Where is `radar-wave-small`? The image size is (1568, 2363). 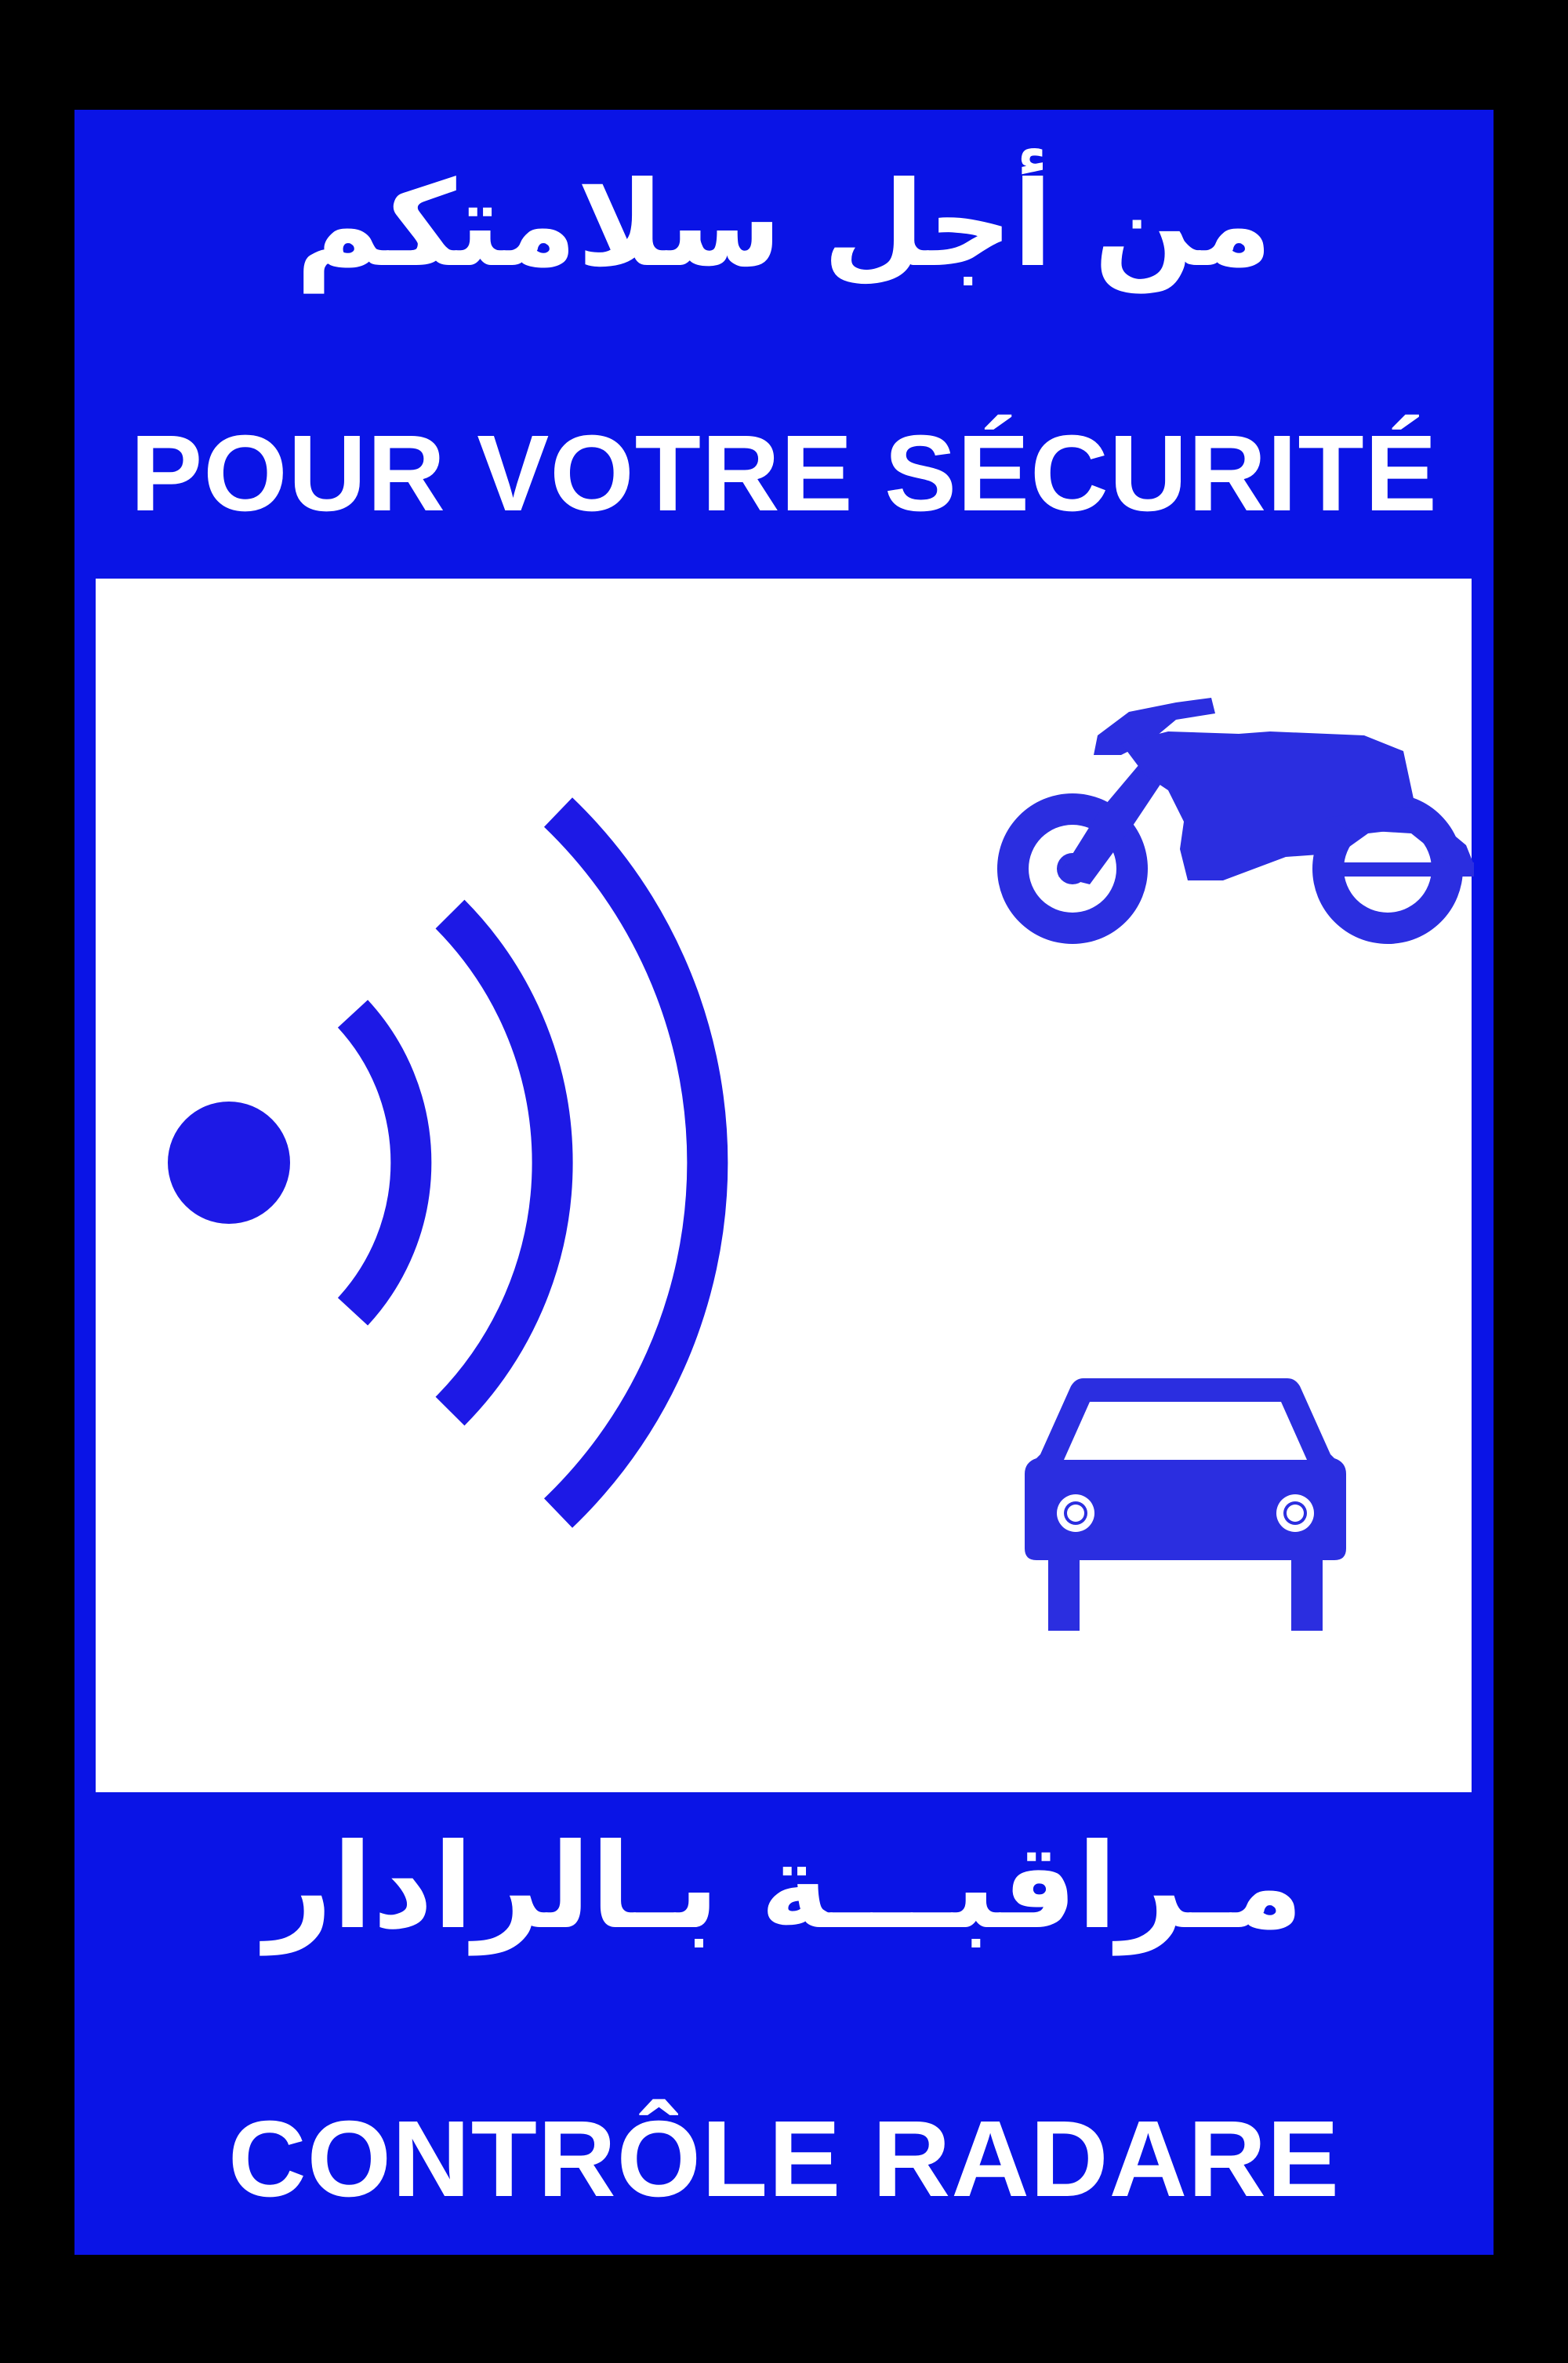 radar-wave-small is located at coordinates (384, 1163).